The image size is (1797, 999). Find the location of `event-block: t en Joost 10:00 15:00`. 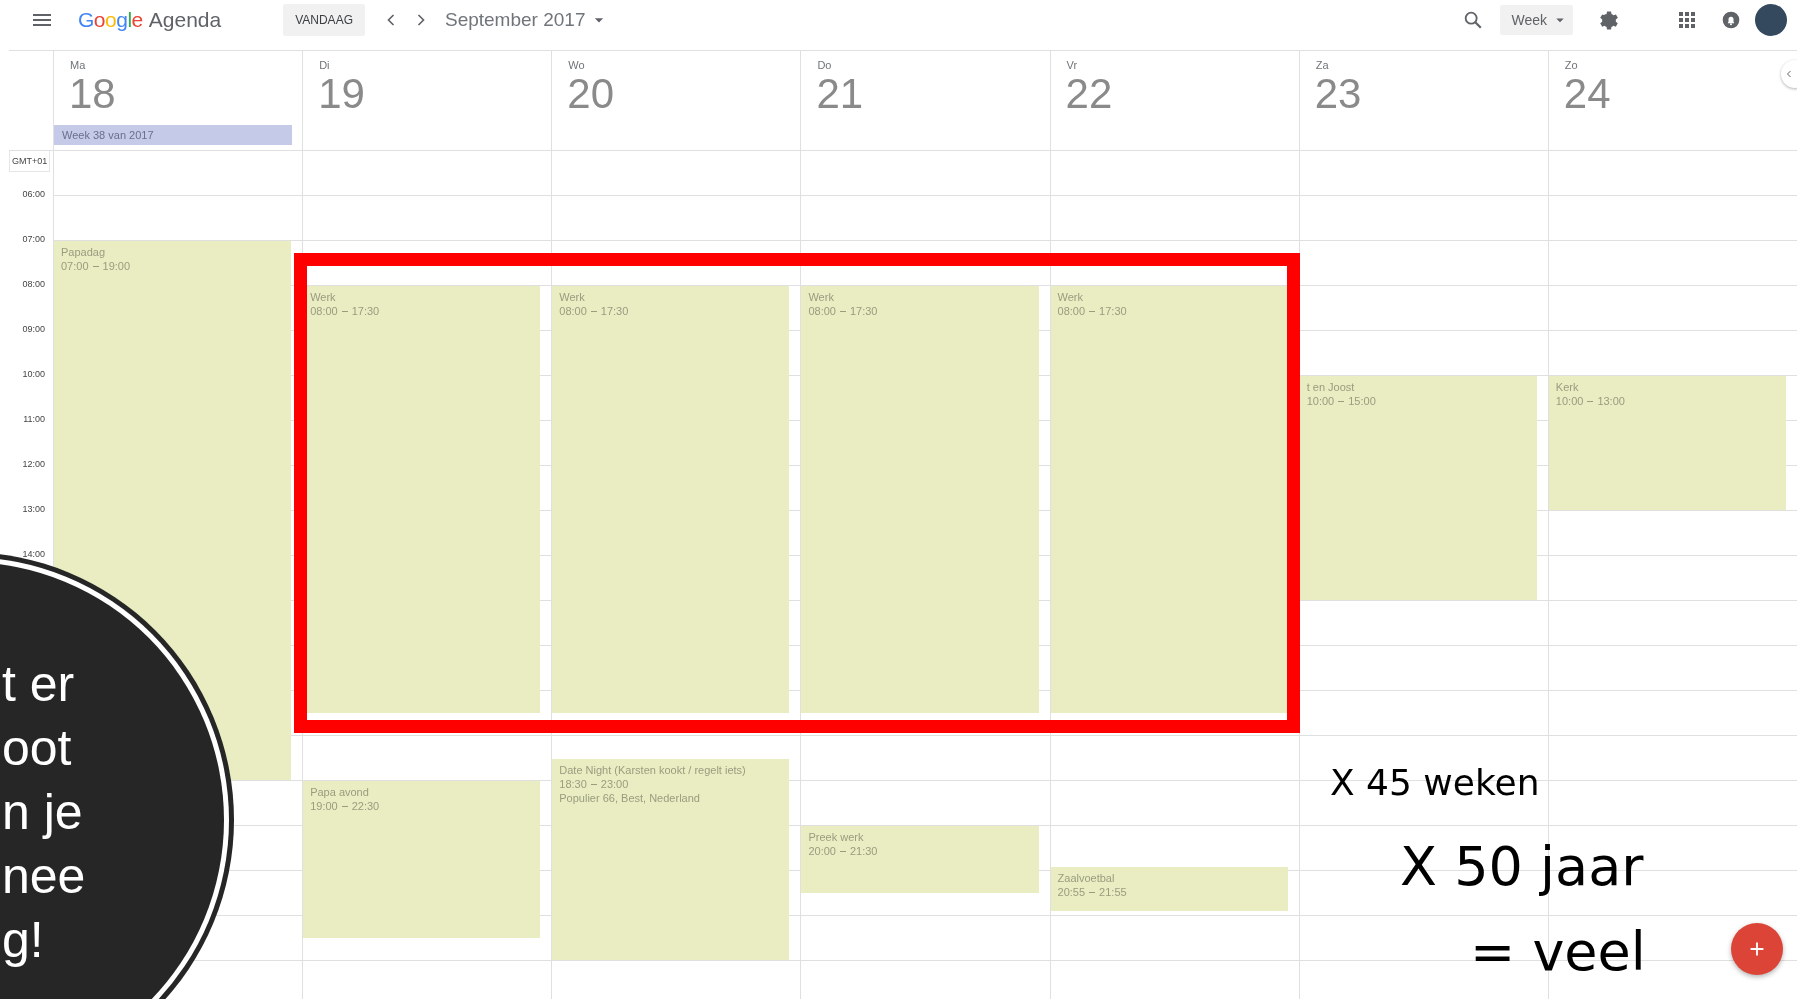

event-block: t en Joost 10:00 15:00 is located at coordinates (1418, 488).